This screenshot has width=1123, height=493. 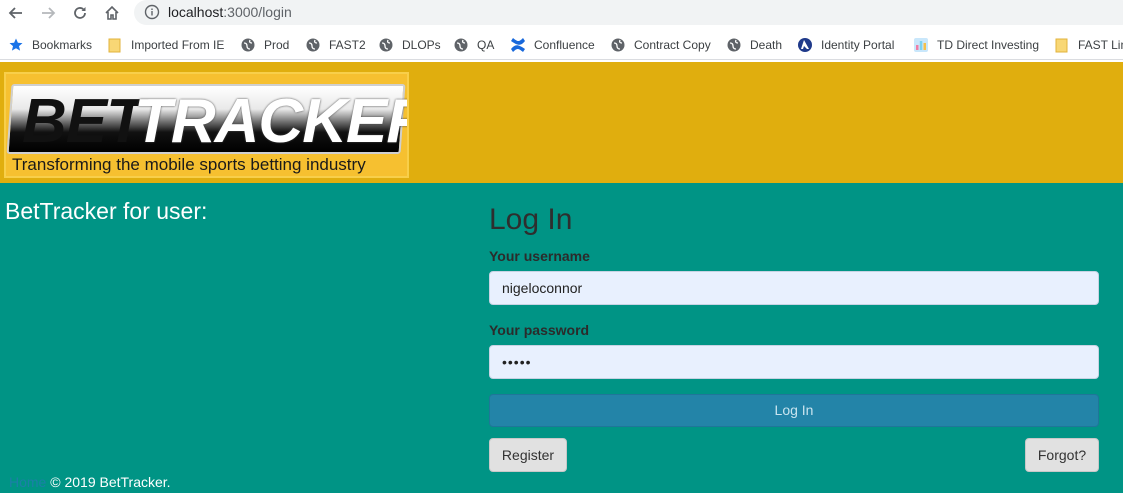 I want to click on reload-button, so click(x=80, y=13).